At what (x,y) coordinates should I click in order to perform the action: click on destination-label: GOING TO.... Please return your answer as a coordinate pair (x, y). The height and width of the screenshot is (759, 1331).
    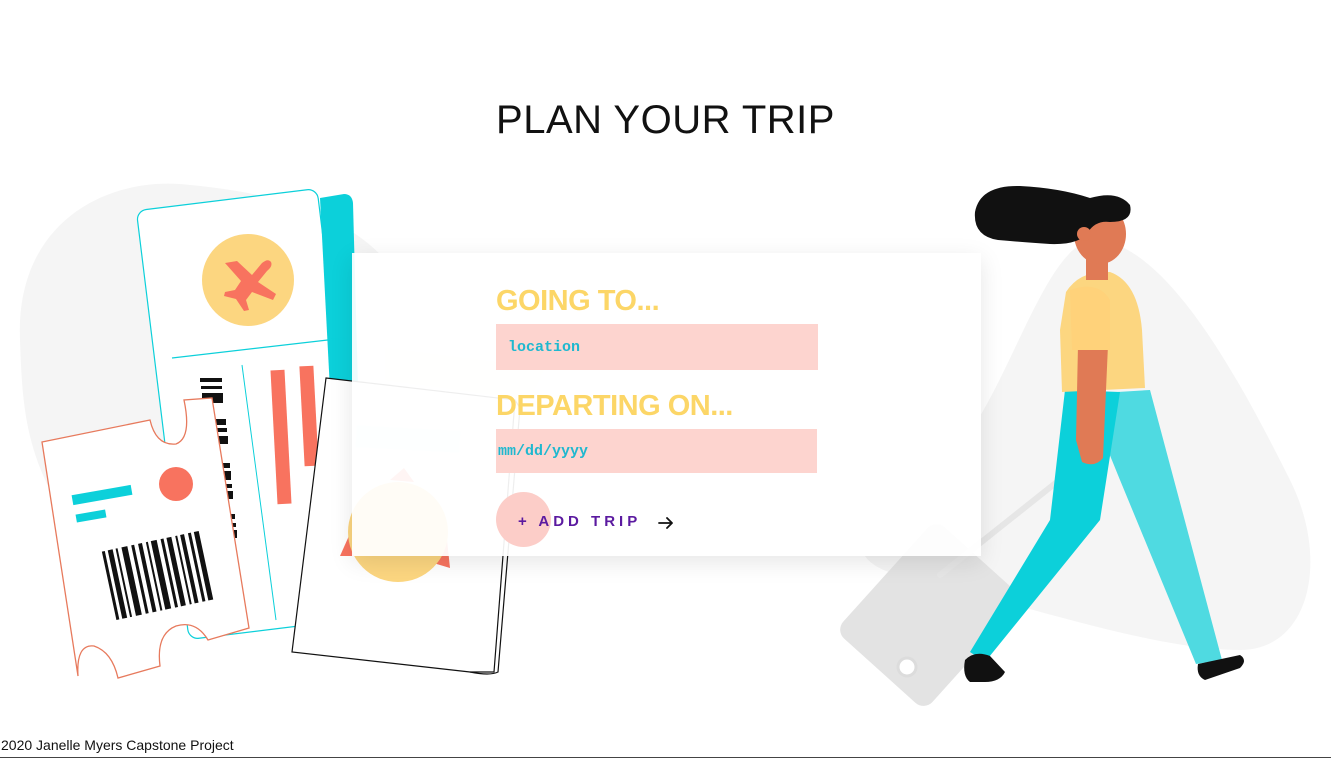
    Looking at the image, I should click on (578, 301).